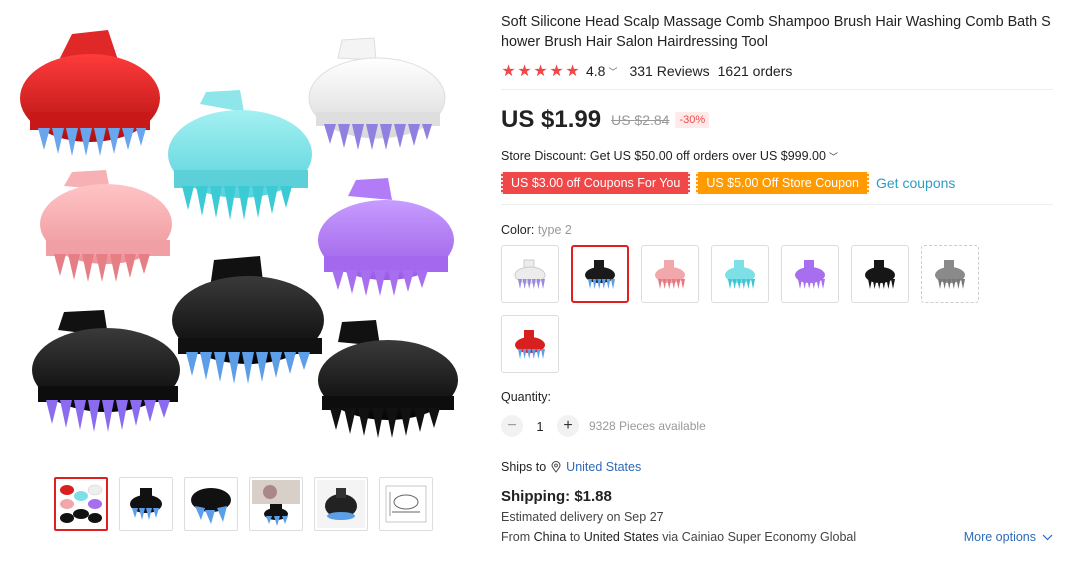  Describe the element at coordinates (556, 496) in the screenshot. I see `shipping-cost: Shipping: $1.88` at that location.